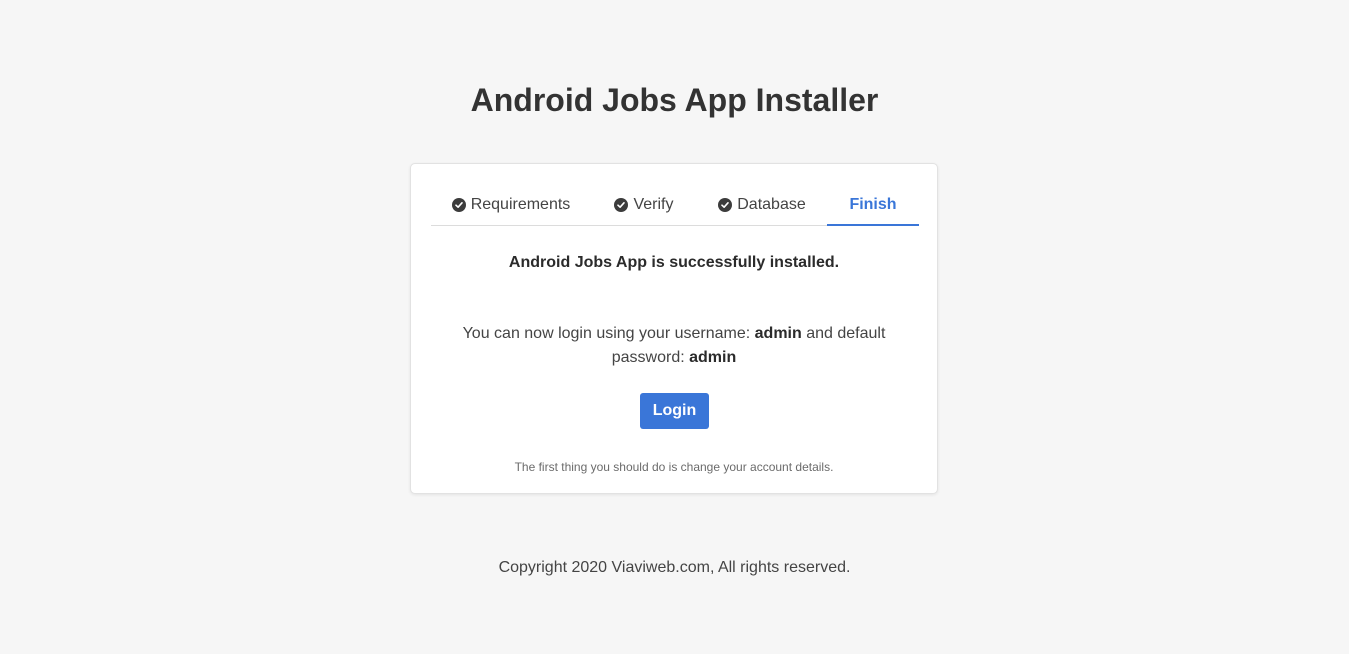 Image resolution: width=1349 pixels, height=654 pixels. What do you see at coordinates (653, 204) in the screenshot?
I see `tab-label: Verify` at bounding box center [653, 204].